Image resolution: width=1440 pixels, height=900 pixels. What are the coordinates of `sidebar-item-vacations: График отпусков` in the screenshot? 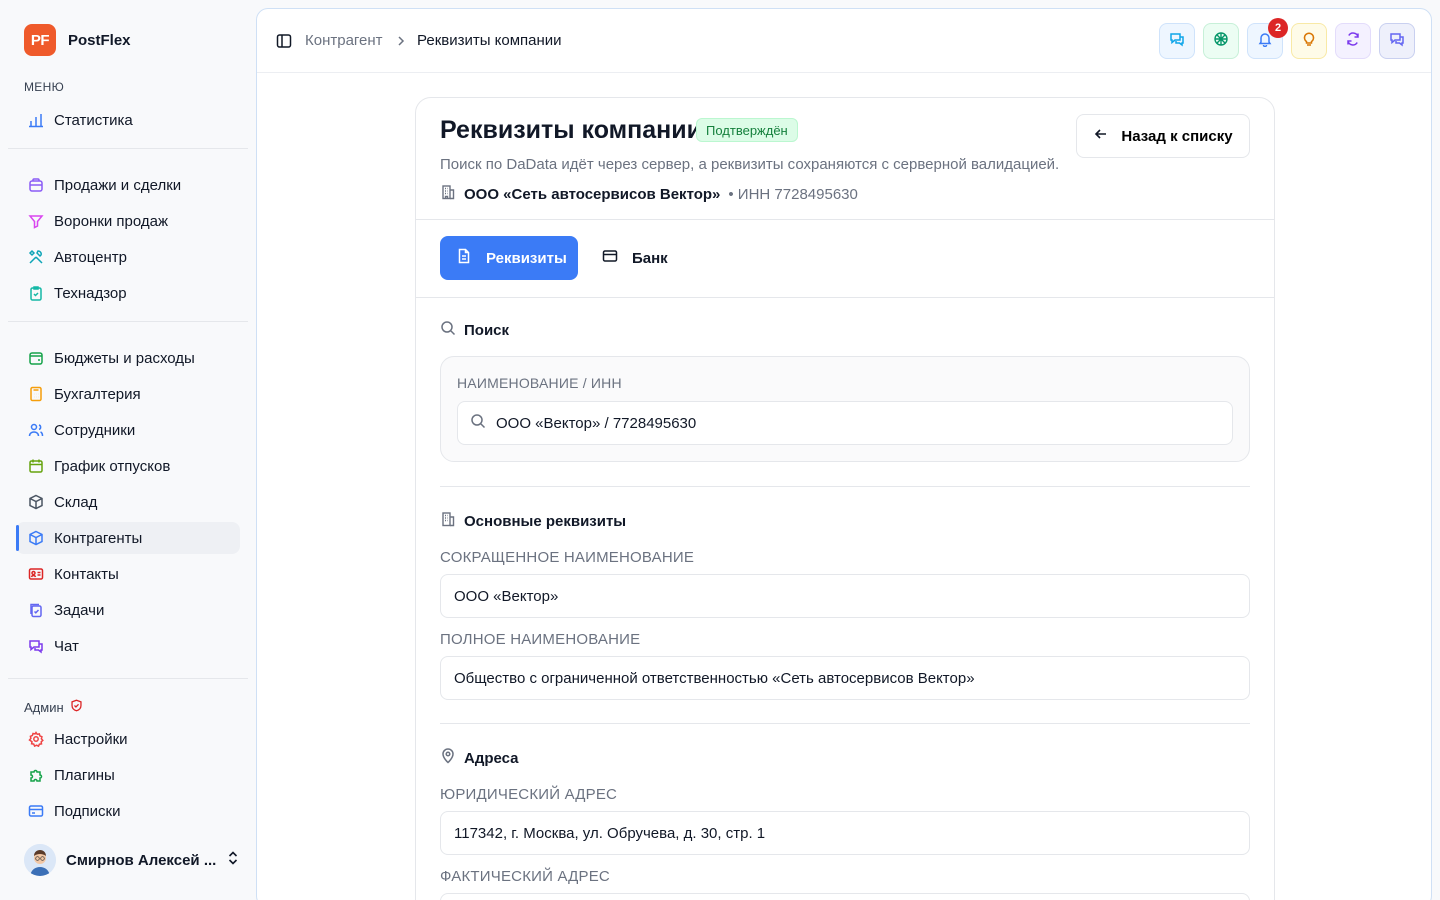 It's located at (128, 466).